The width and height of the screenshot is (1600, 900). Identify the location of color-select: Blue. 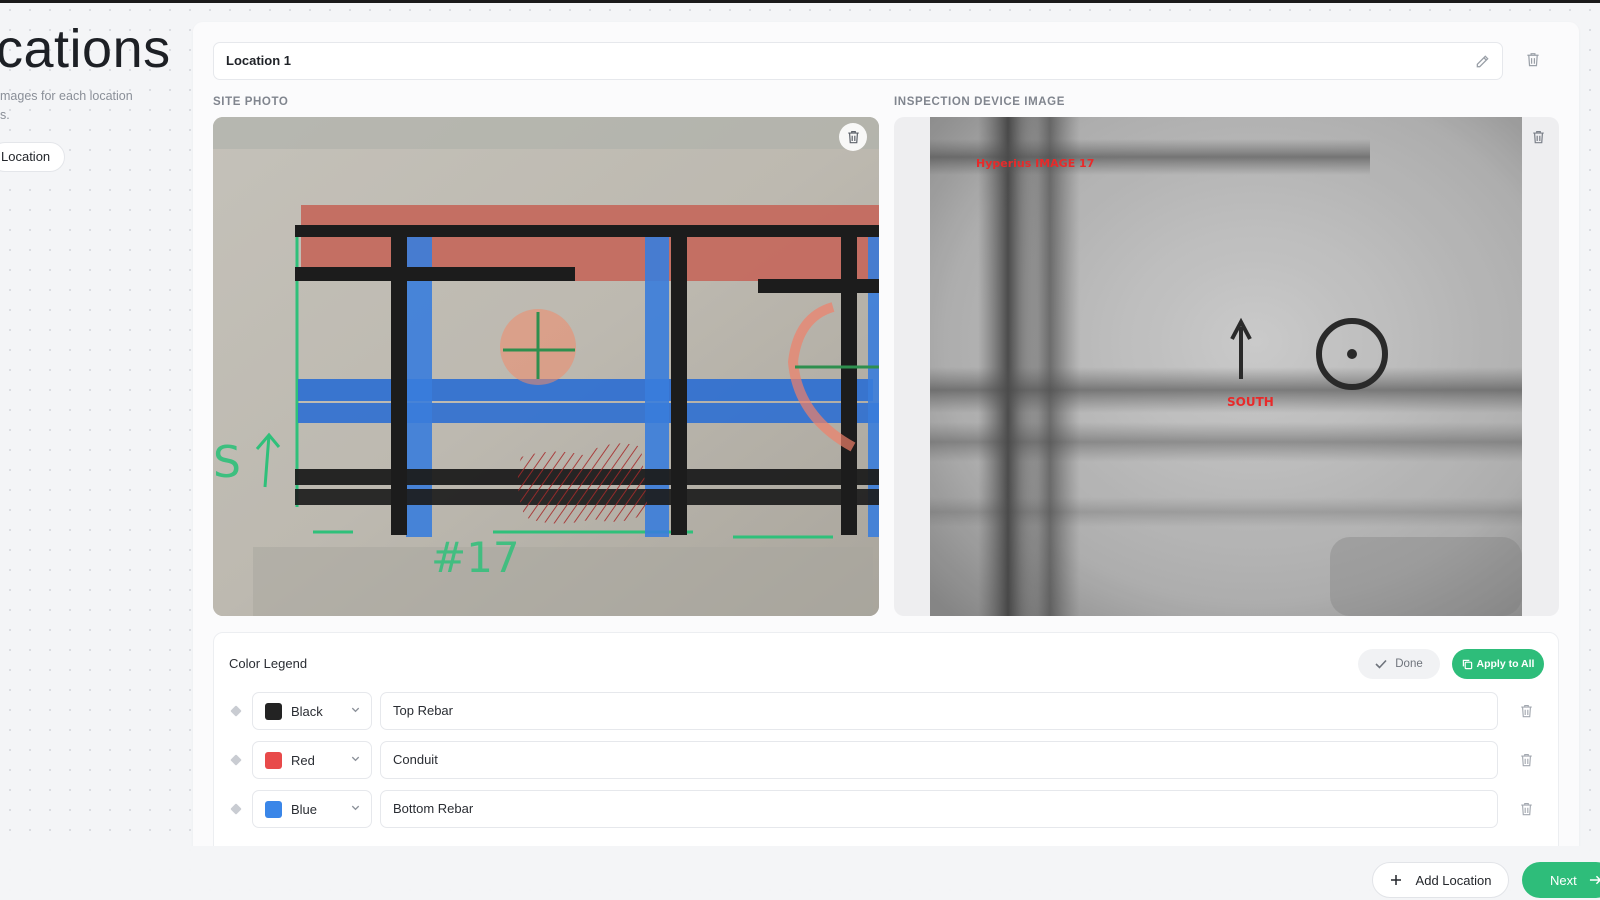
(312, 809).